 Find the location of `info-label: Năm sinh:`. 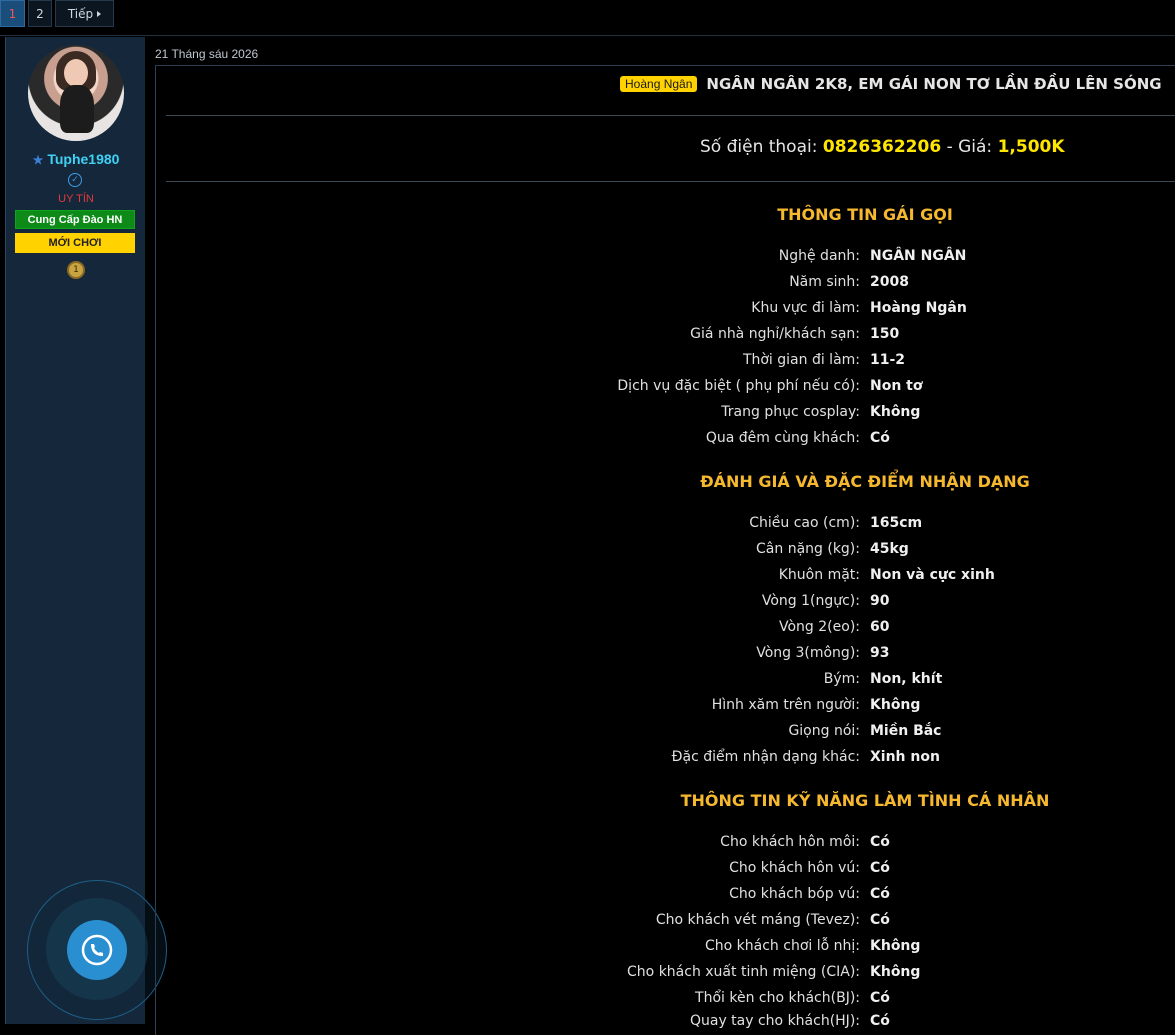

info-label: Năm sinh: is located at coordinates (824, 282).